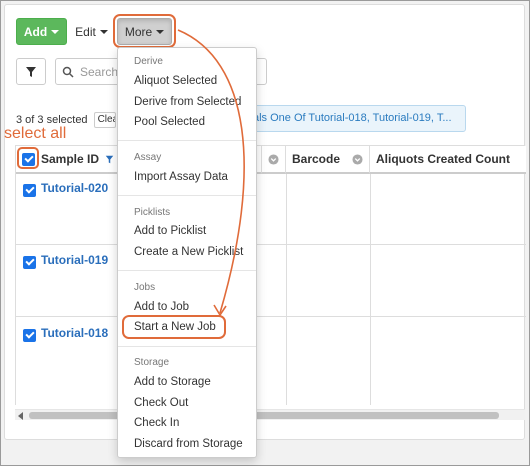 This screenshot has width=530, height=466. Describe the element at coordinates (161, 403) in the screenshot. I see `menu-item-check-out: Check Out` at that location.